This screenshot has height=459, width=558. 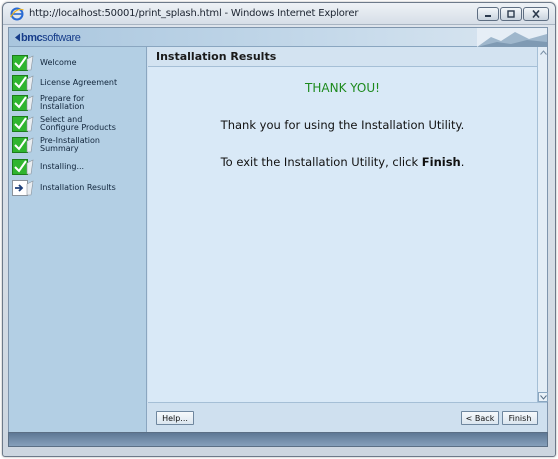 I want to click on header-band: bmc software, so click(x=278, y=37).